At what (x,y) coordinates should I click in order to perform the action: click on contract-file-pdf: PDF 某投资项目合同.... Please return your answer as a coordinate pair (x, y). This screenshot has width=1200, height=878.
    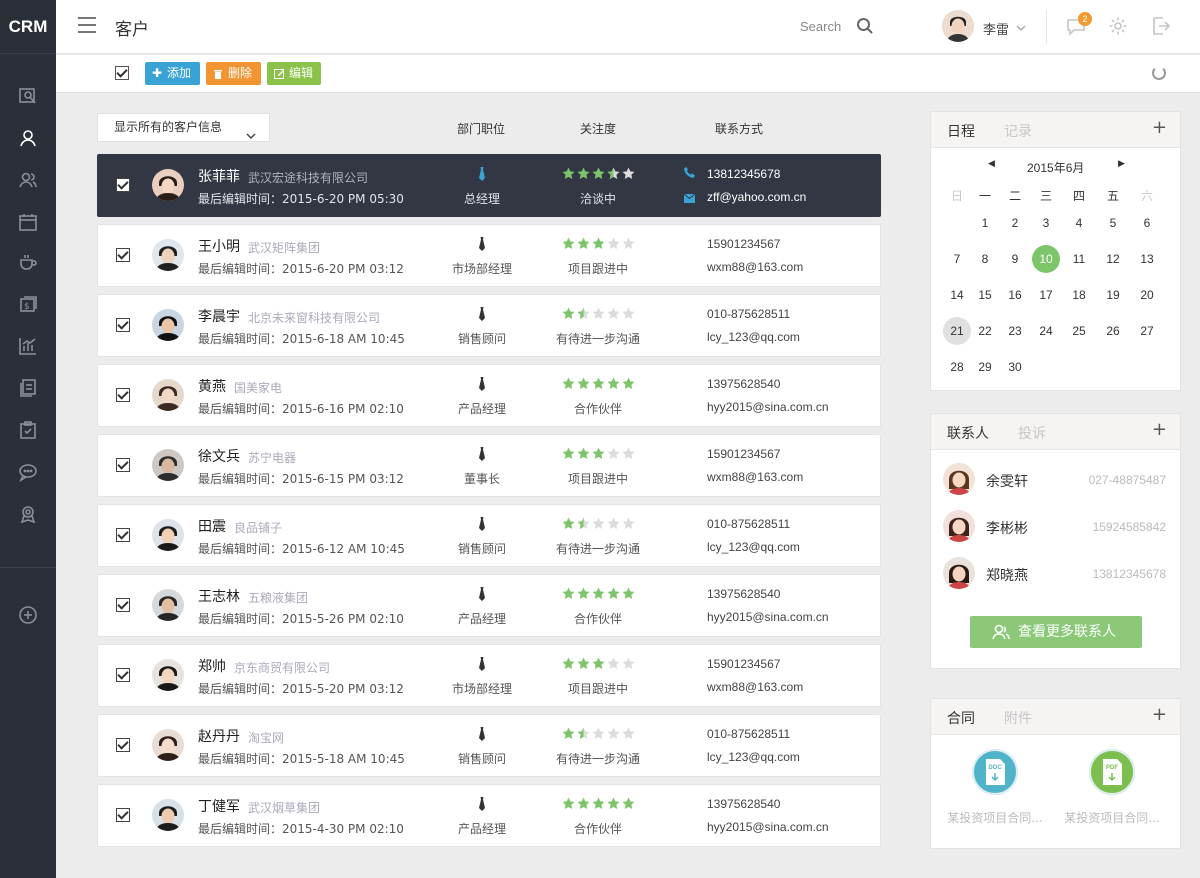
    Looking at the image, I should click on (1112, 787).